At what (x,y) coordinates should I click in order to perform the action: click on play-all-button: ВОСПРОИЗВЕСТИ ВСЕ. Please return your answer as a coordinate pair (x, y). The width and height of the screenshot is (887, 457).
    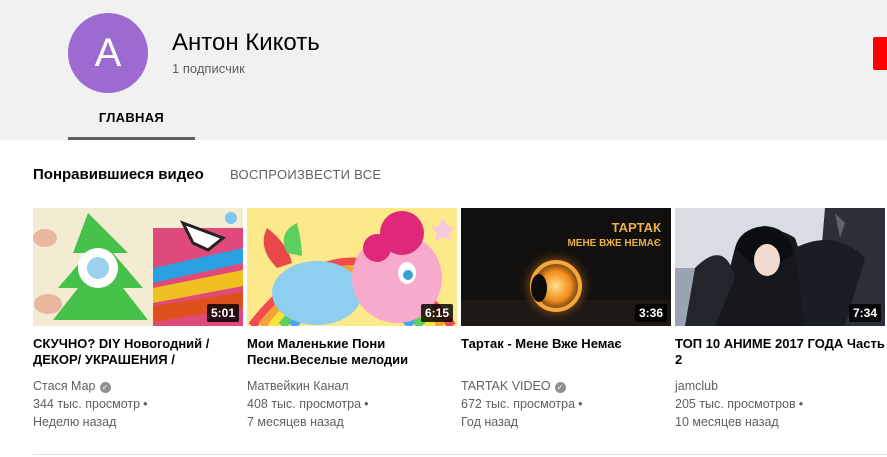
    Looking at the image, I should click on (305, 174).